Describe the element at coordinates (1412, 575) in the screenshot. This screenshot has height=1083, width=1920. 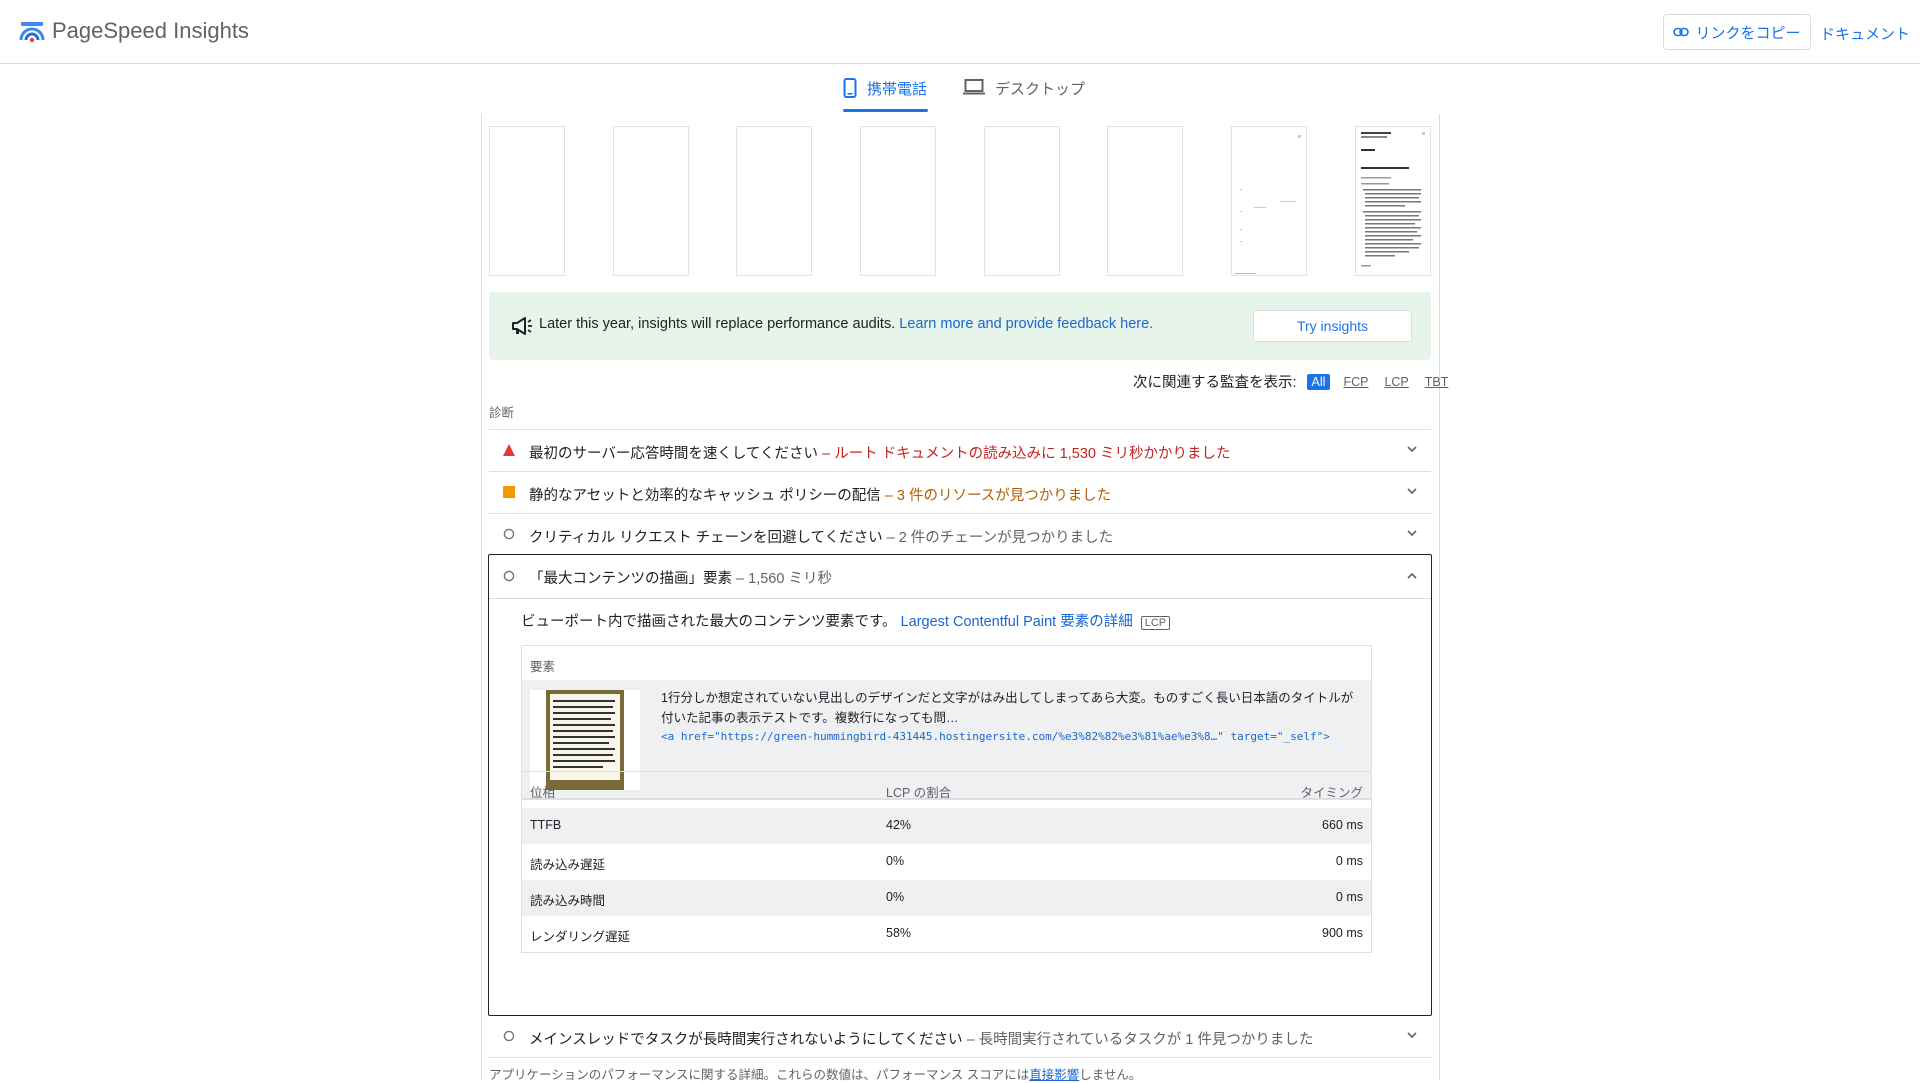
I see `chevron-up-icon` at that location.